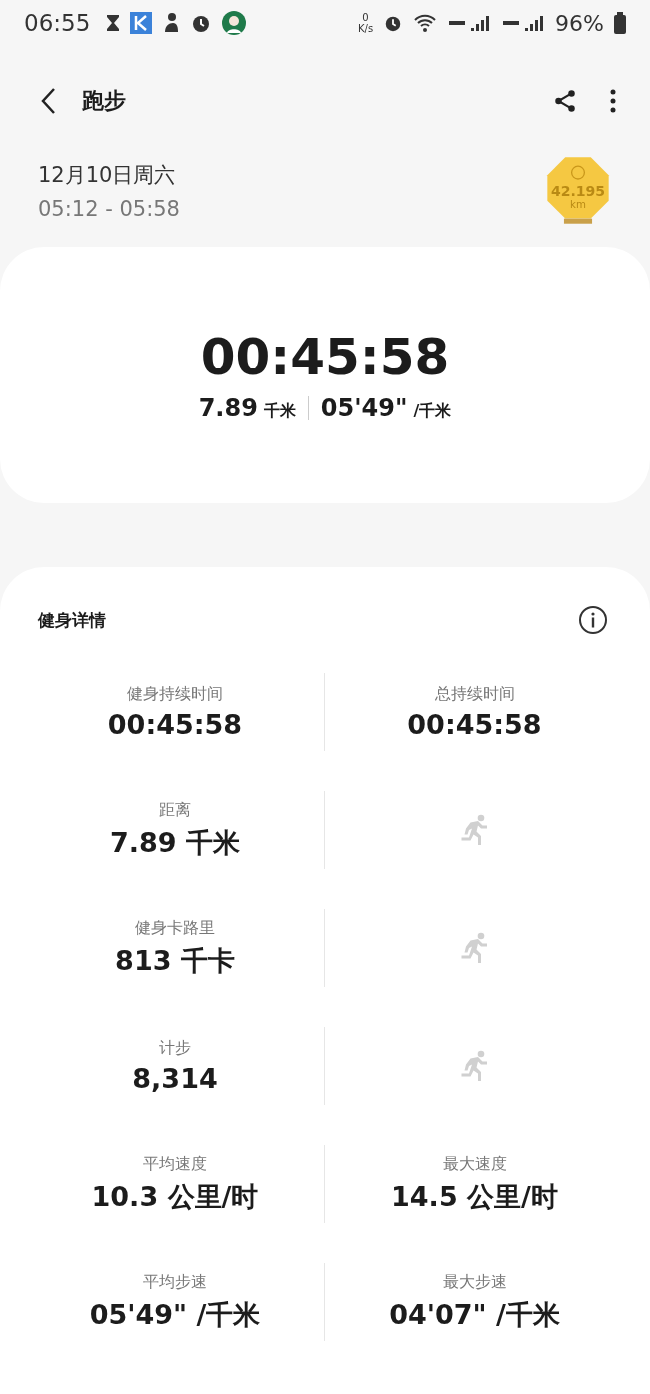 This screenshot has width=650, height=1394. What do you see at coordinates (175, 1282) in the screenshot?
I see `stat-label: 平均步速` at bounding box center [175, 1282].